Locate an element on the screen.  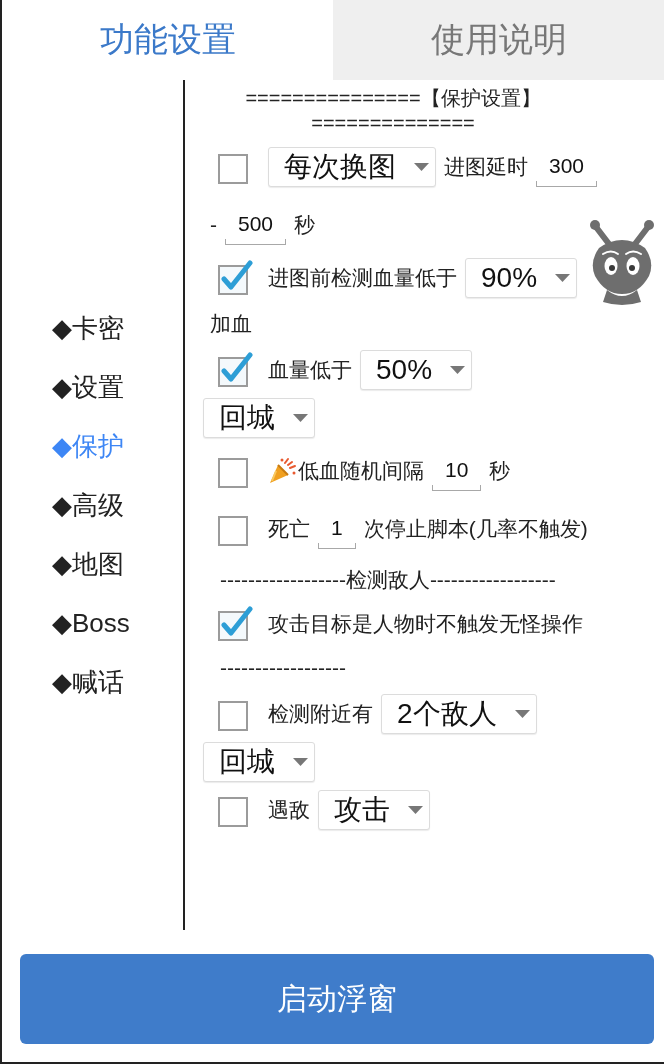
sidebar-item: ◆地图 is located at coordinates (88, 564).